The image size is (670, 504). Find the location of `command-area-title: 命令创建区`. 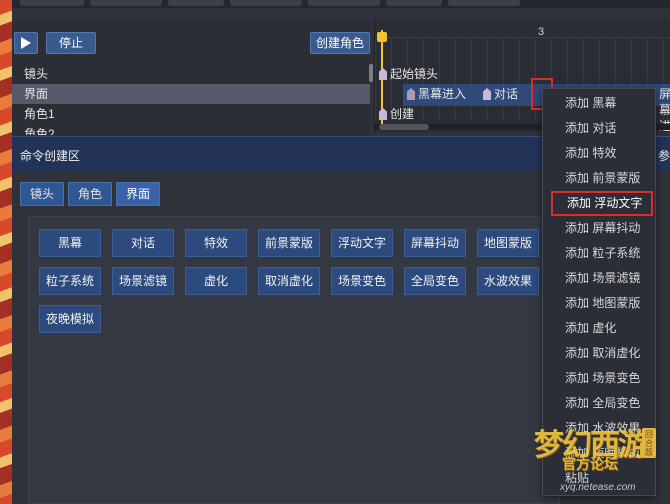

command-area-title: 命令创建区 is located at coordinates (50, 156).